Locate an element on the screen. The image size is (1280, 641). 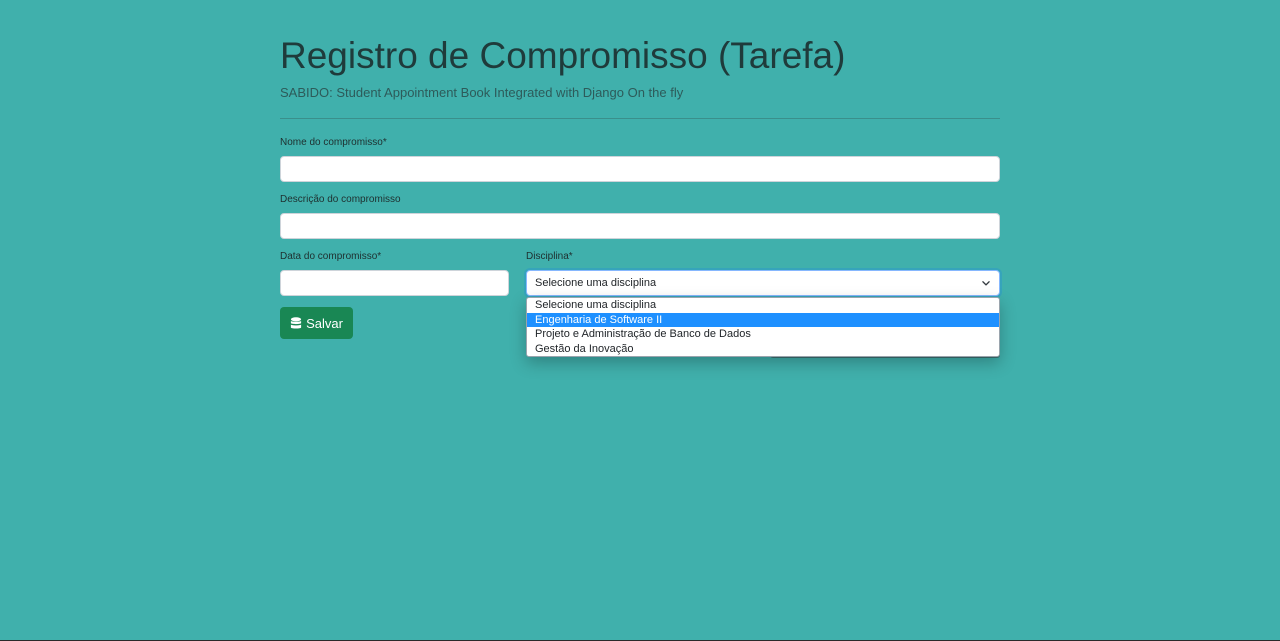
save-button: Salvar is located at coordinates (316, 323).